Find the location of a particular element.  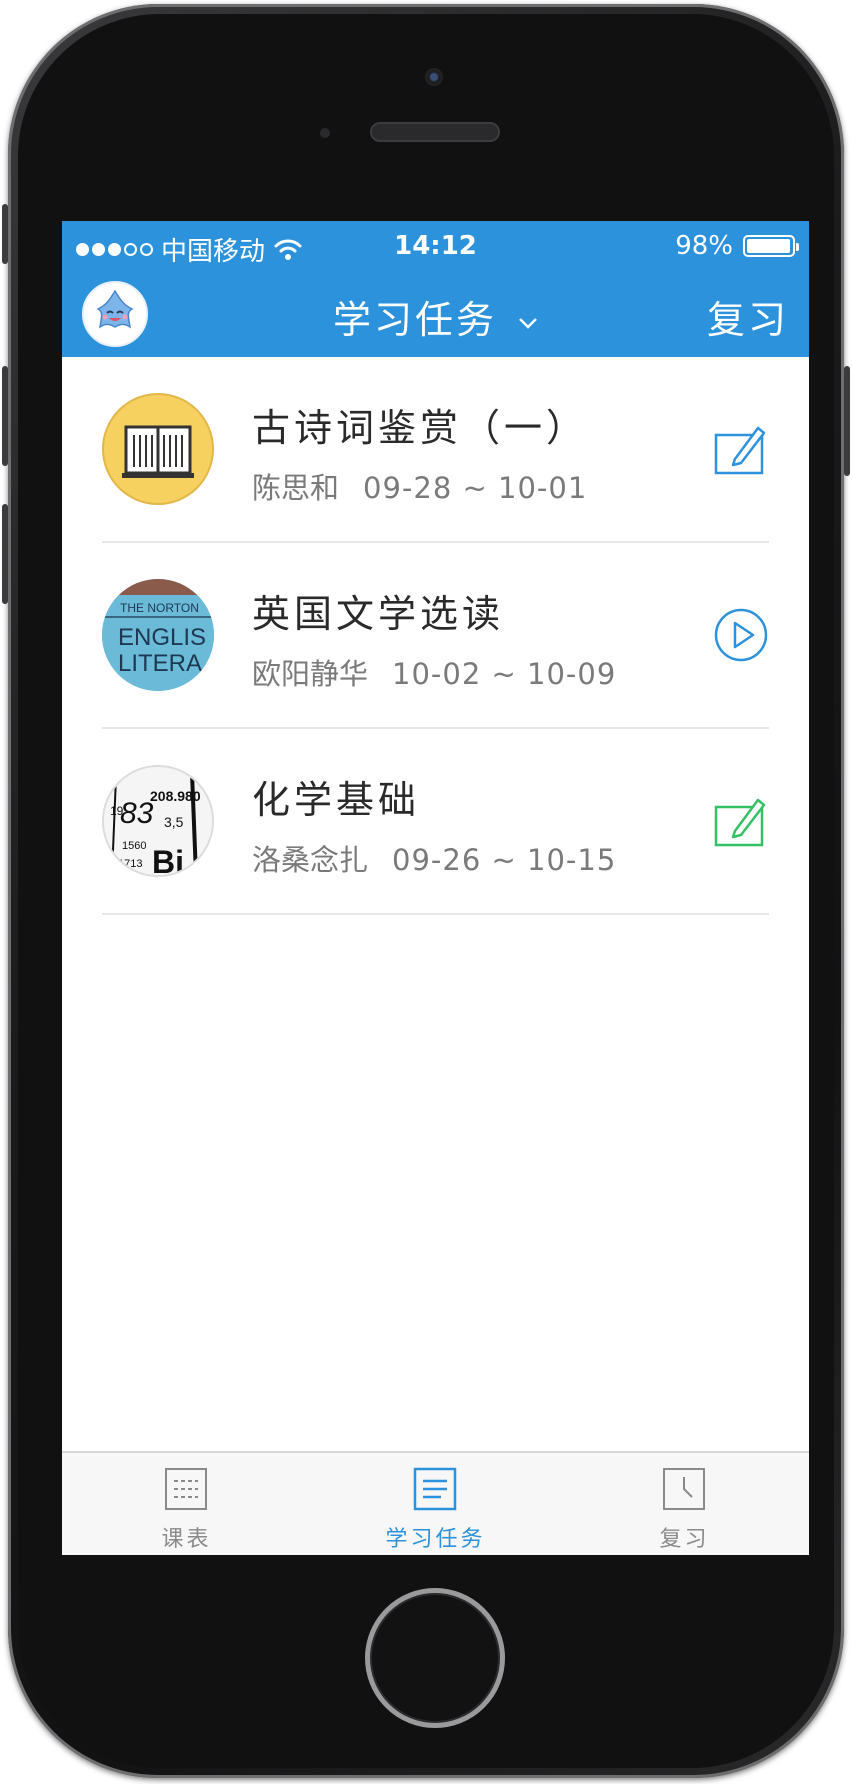

tab-label: 学习任务 is located at coordinates (435, 1539).